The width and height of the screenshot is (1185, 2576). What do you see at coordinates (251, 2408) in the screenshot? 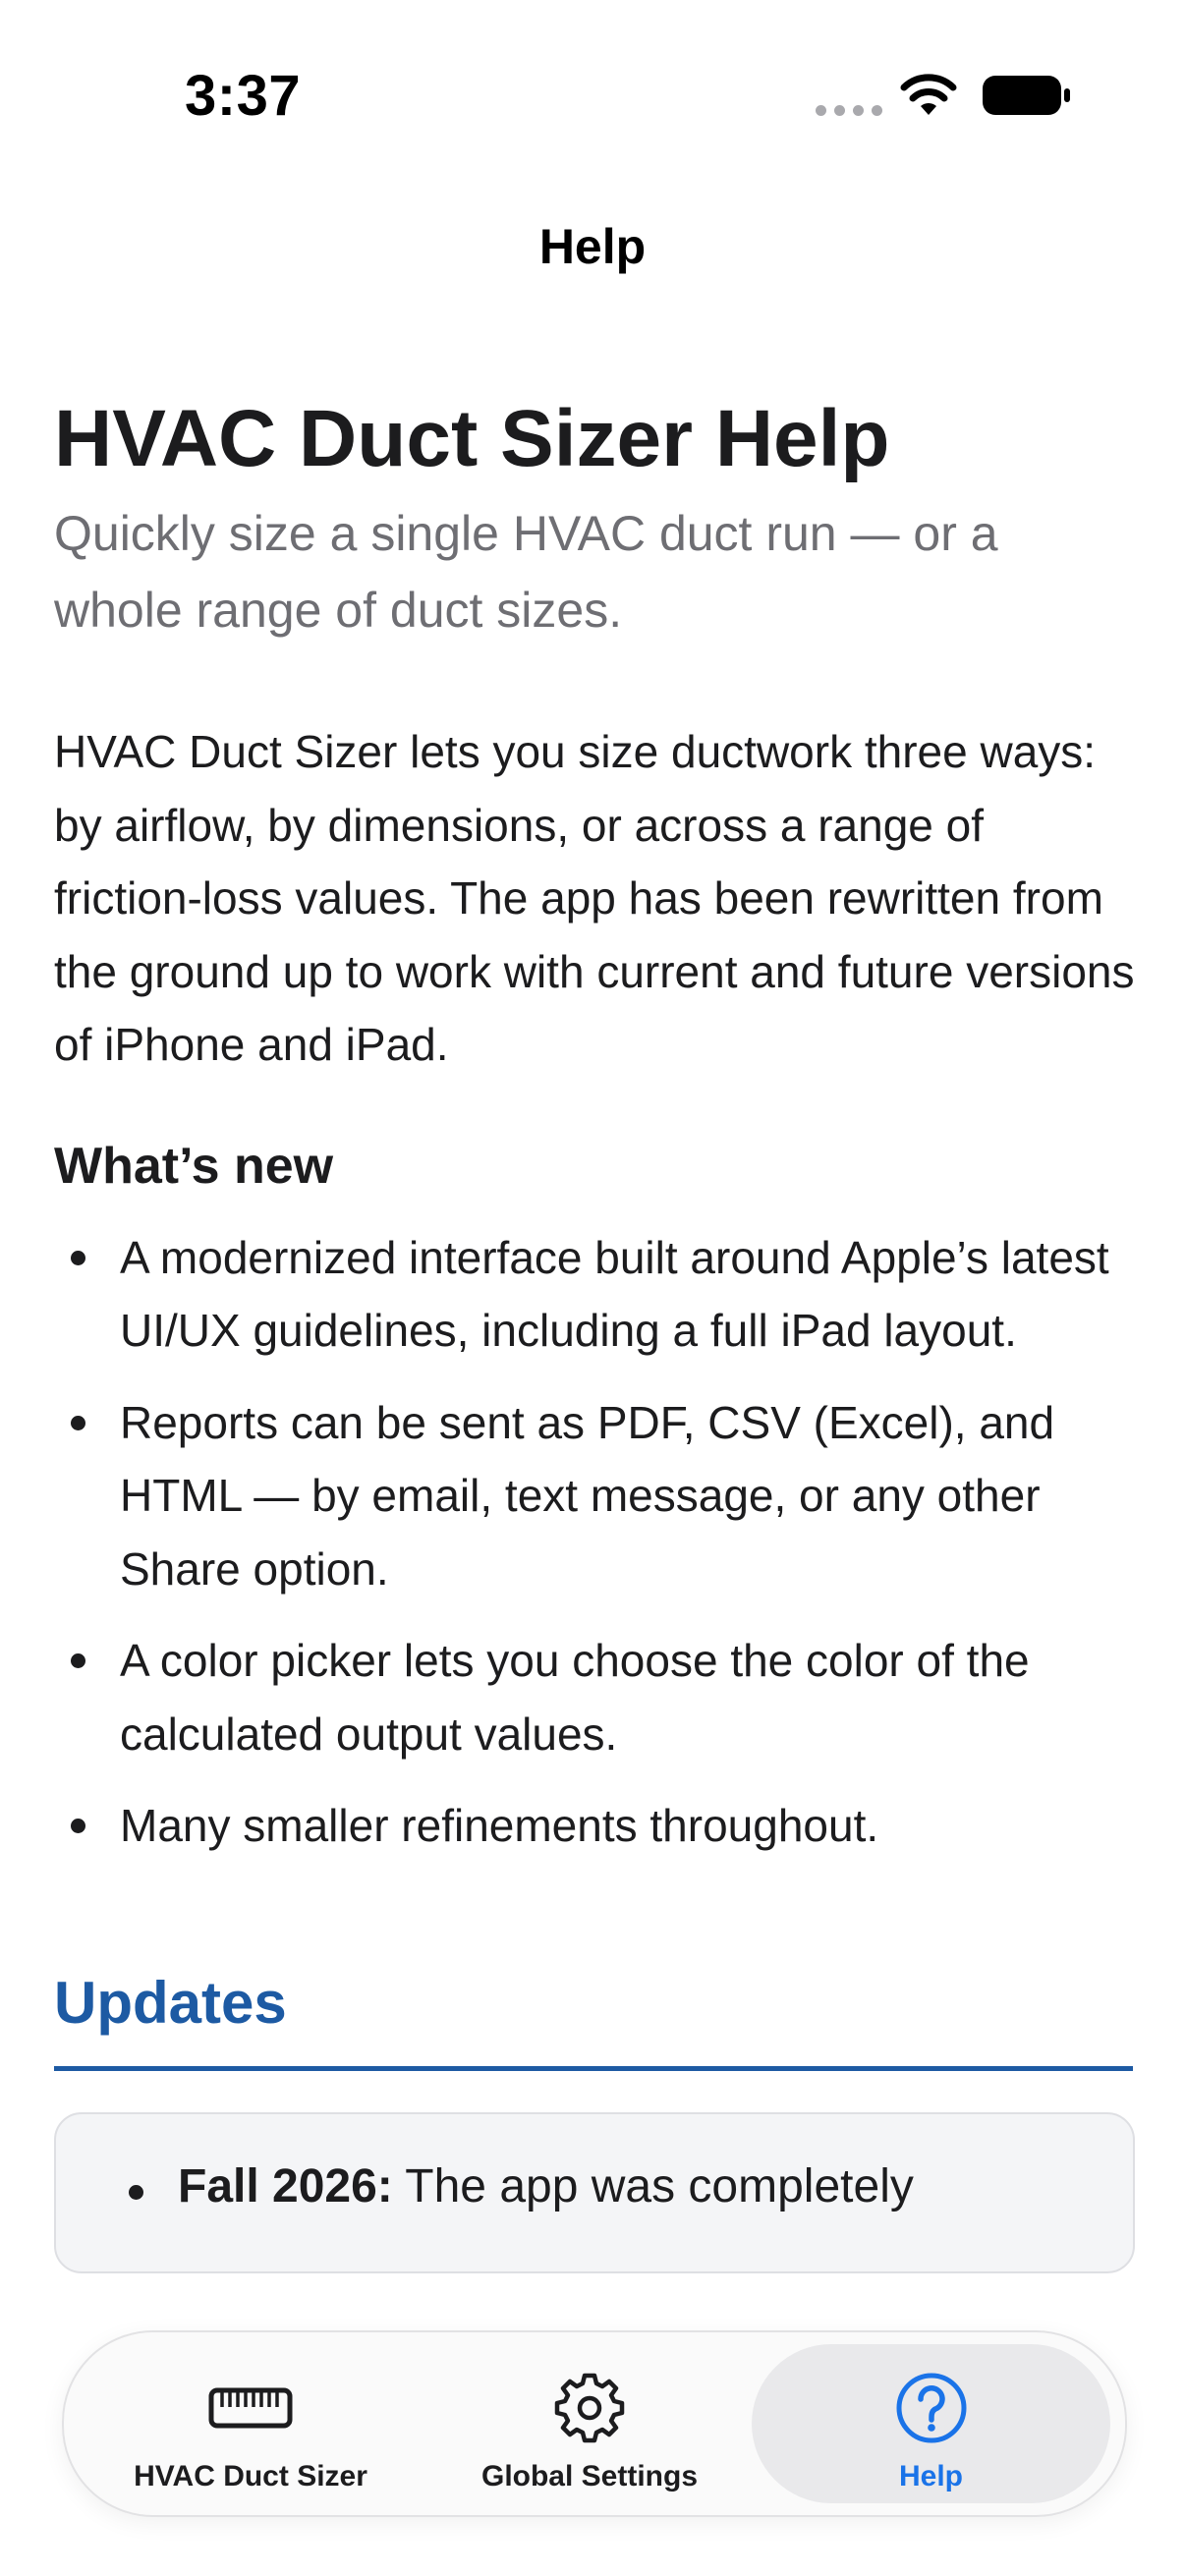
I see `ruler-icon` at bounding box center [251, 2408].